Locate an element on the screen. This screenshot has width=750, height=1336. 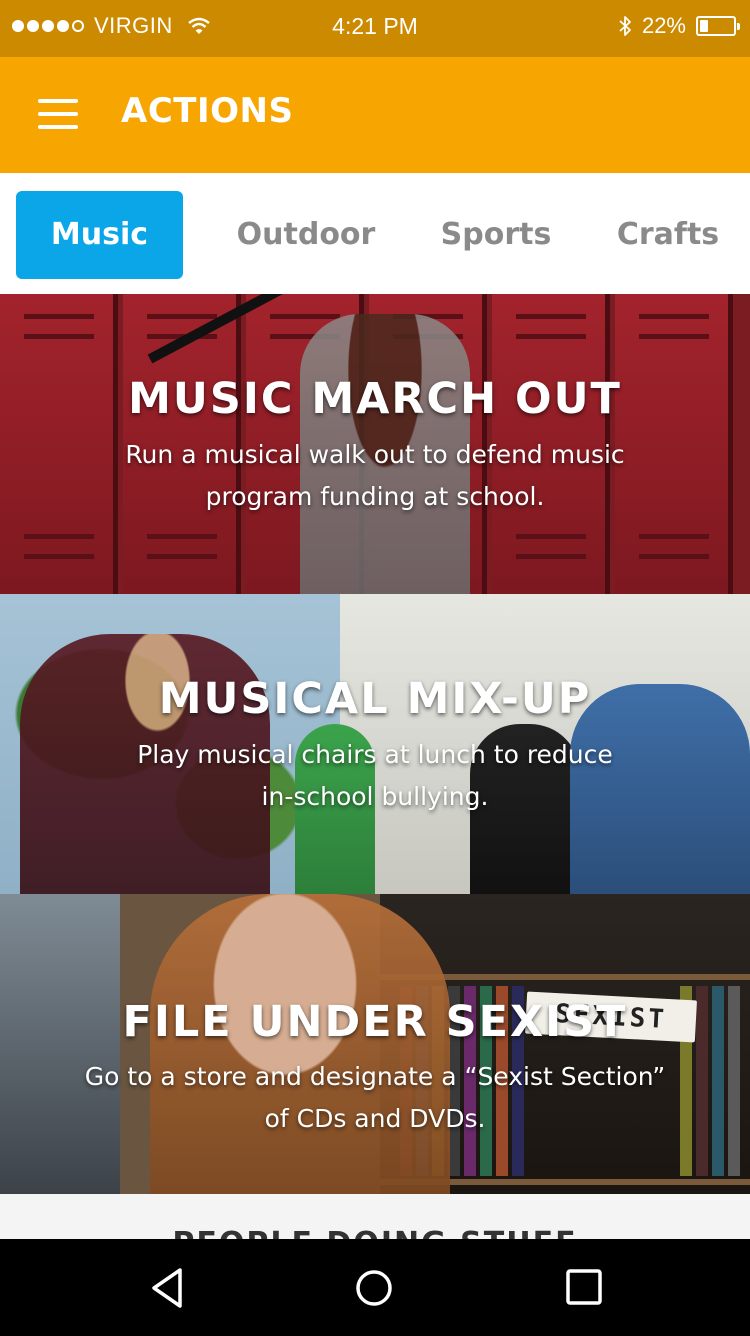
tab-crafts: Crafts is located at coordinates (668, 235).